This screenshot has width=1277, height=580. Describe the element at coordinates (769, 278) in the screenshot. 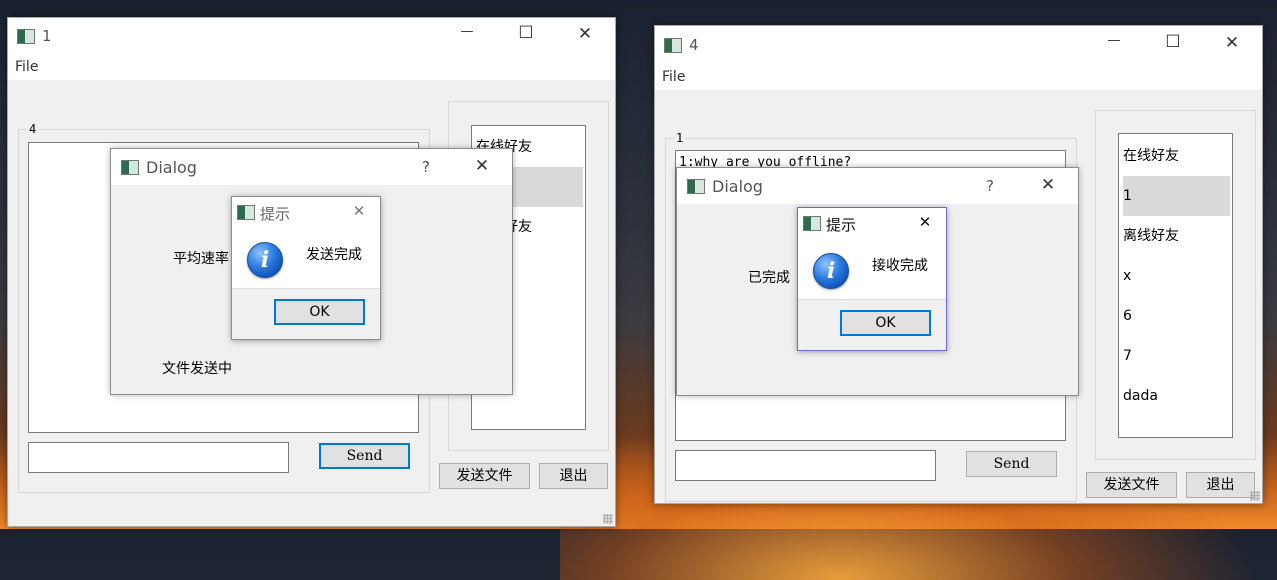

I see `transfer-status-label: 已完成` at that location.